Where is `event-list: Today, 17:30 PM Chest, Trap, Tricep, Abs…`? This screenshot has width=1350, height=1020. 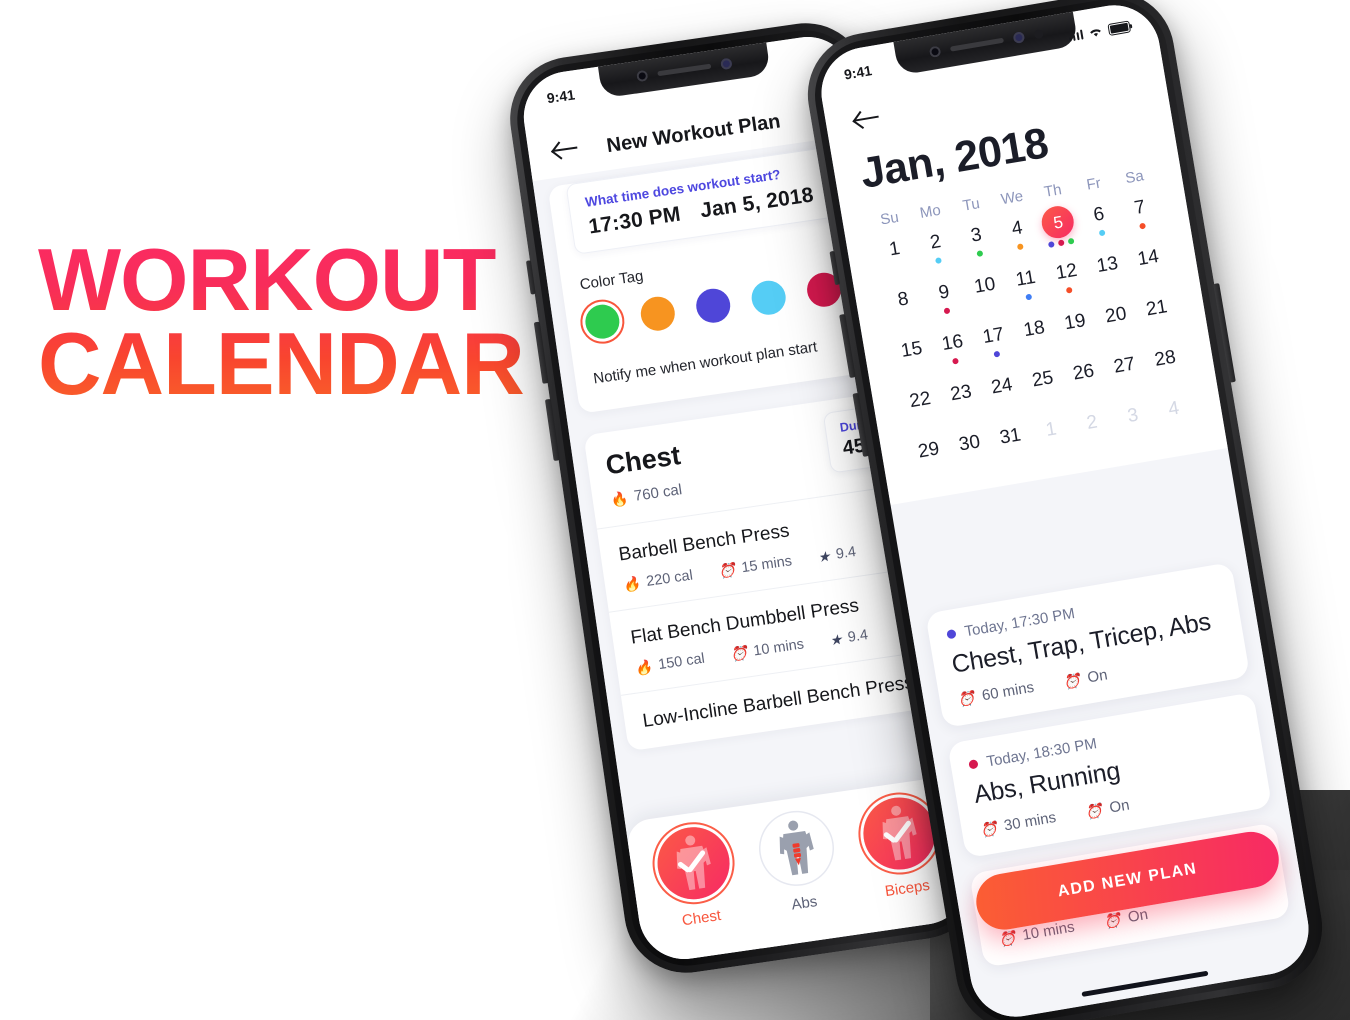 event-list: Today, 17:30 PM Chest, Trap, Tricep, Abs… is located at coordinates (1111, 782).